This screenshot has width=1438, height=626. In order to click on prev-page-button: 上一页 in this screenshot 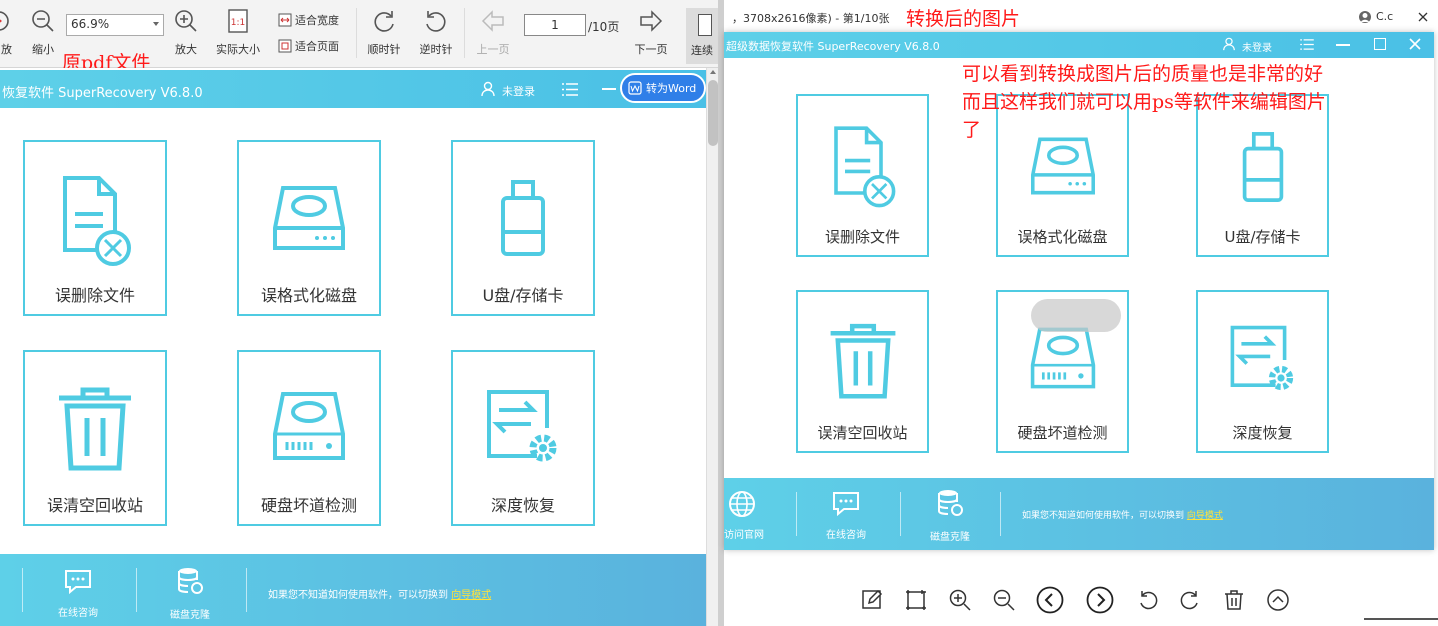, I will do `click(493, 31)`.